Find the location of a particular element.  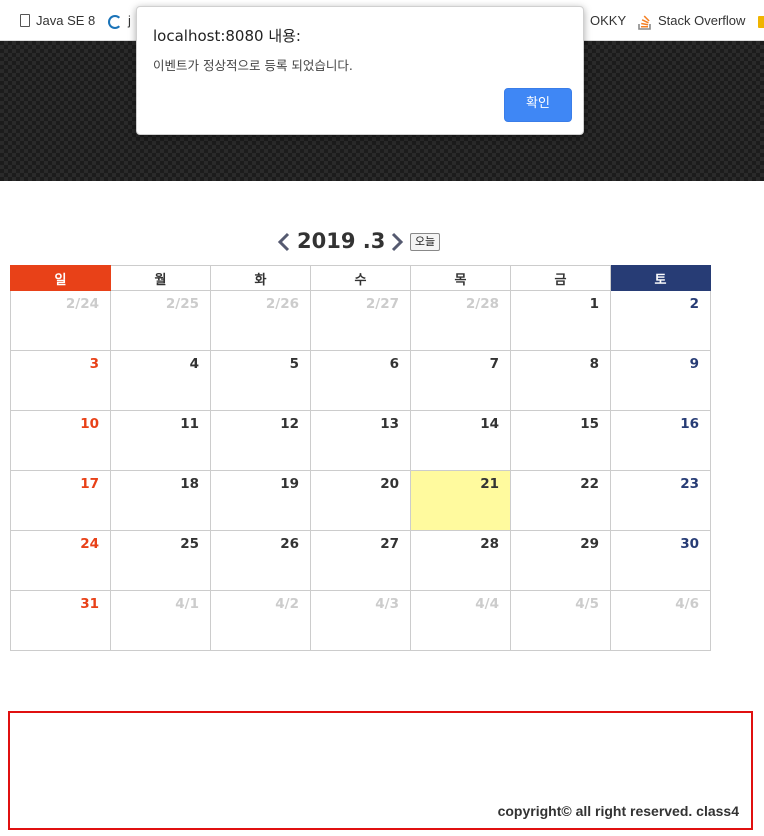

calendar-week-row: 10 11 12 13 14 15 16 is located at coordinates (360, 440).